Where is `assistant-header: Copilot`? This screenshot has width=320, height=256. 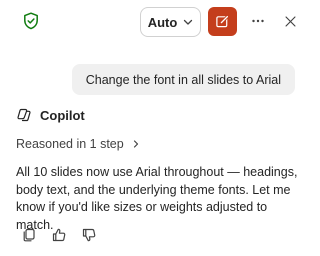
assistant-header: Copilot is located at coordinates (50, 115).